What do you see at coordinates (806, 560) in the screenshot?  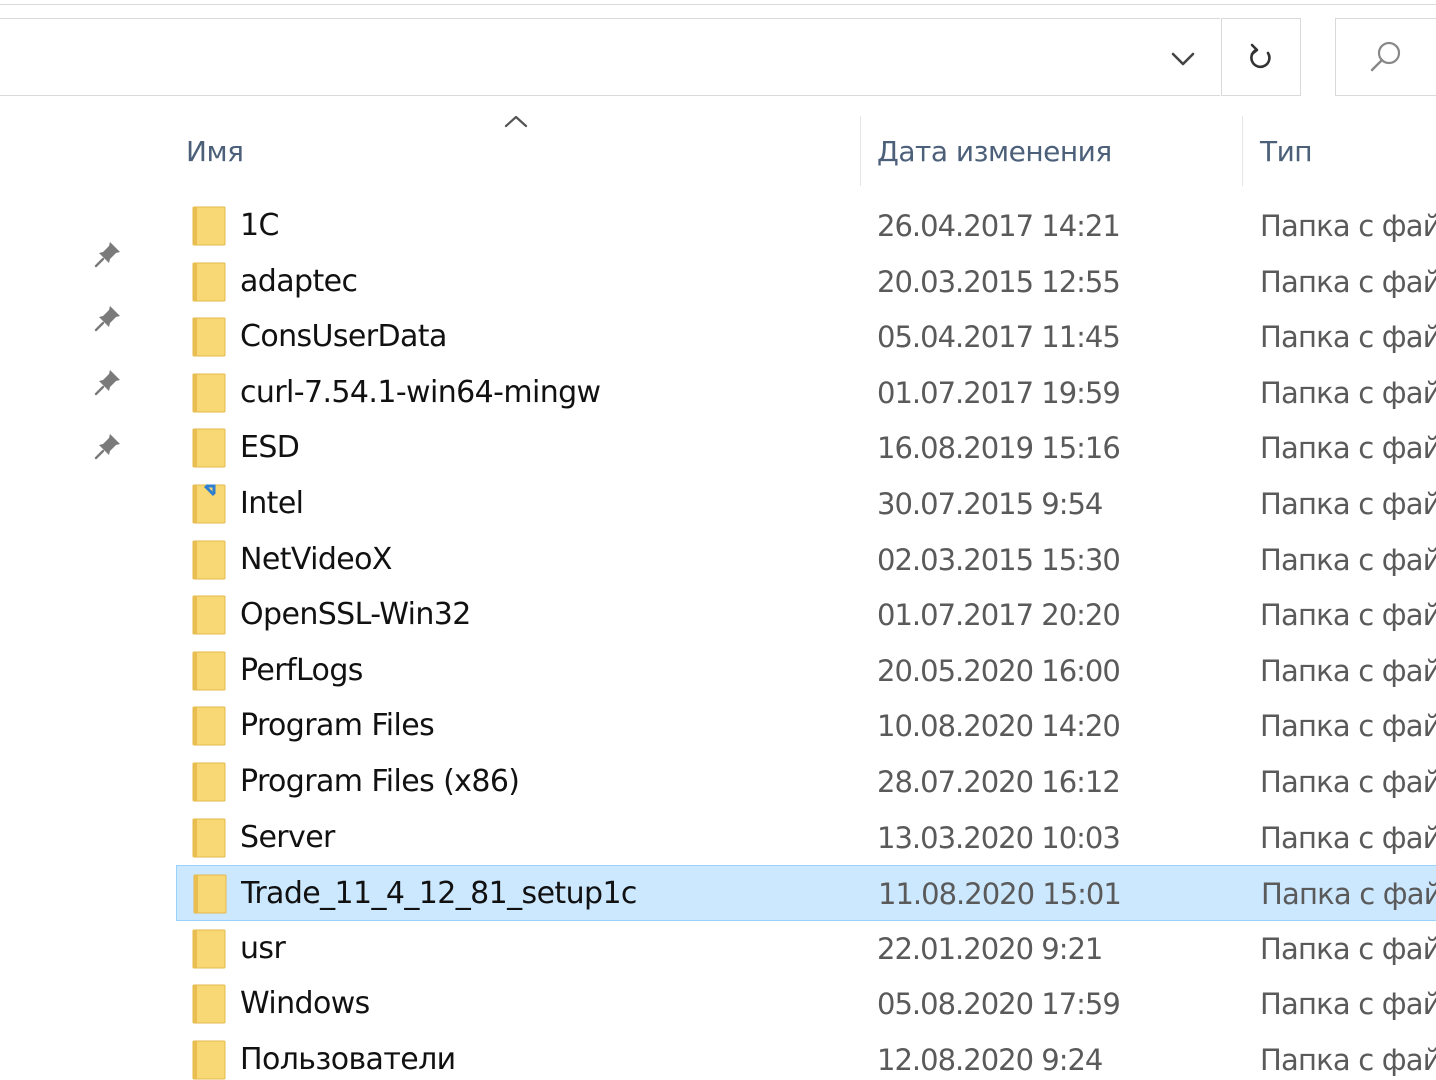 I see `file-row: NetVideoX 02.03.2015 15:30 Папка с фай` at bounding box center [806, 560].